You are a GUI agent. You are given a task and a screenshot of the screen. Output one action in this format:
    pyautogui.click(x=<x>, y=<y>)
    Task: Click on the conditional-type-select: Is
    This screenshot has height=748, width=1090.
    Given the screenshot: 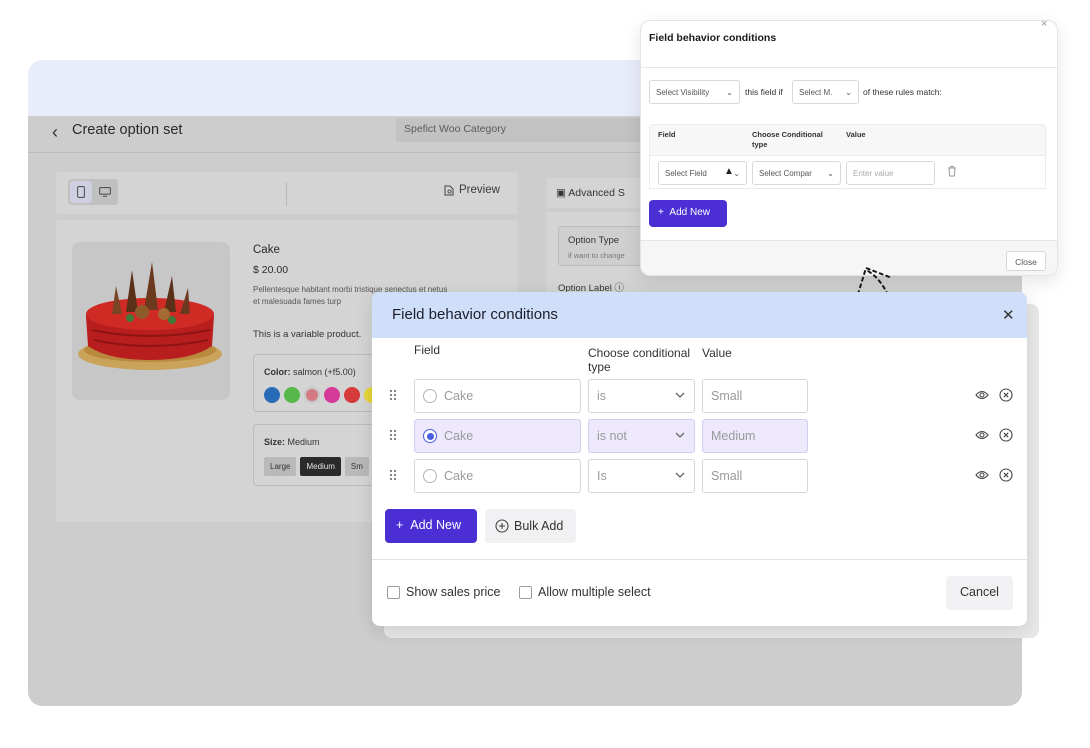 What is the action you would take?
    pyautogui.click(x=641, y=476)
    